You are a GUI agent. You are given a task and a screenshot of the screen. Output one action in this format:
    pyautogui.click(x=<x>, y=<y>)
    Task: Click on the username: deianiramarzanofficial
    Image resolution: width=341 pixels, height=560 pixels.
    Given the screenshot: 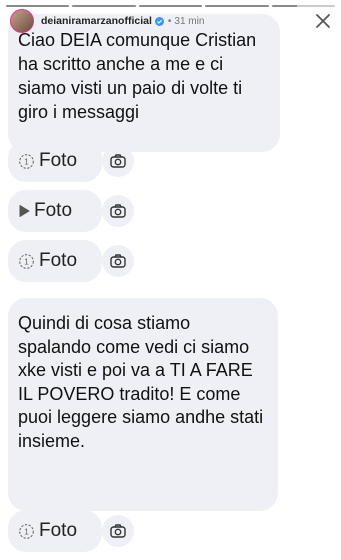 What is the action you would take?
    pyautogui.click(x=96, y=21)
    